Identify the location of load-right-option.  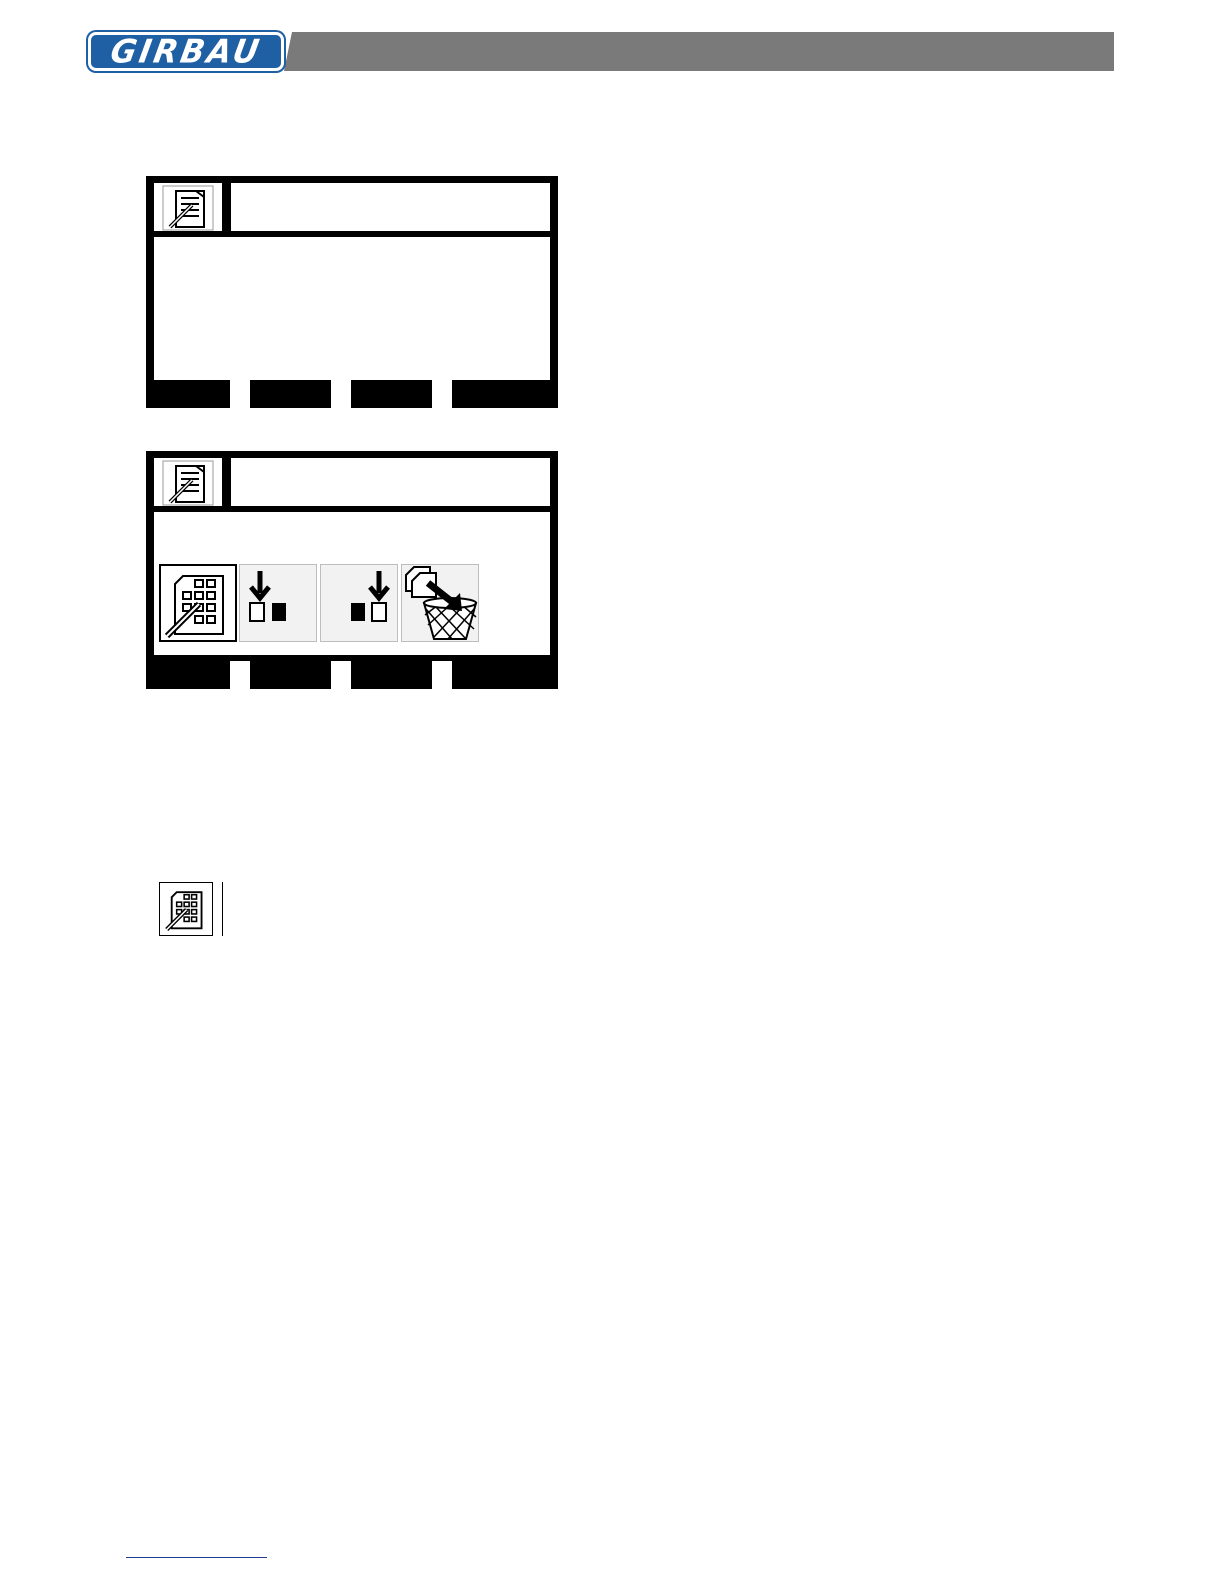
(359, 603).